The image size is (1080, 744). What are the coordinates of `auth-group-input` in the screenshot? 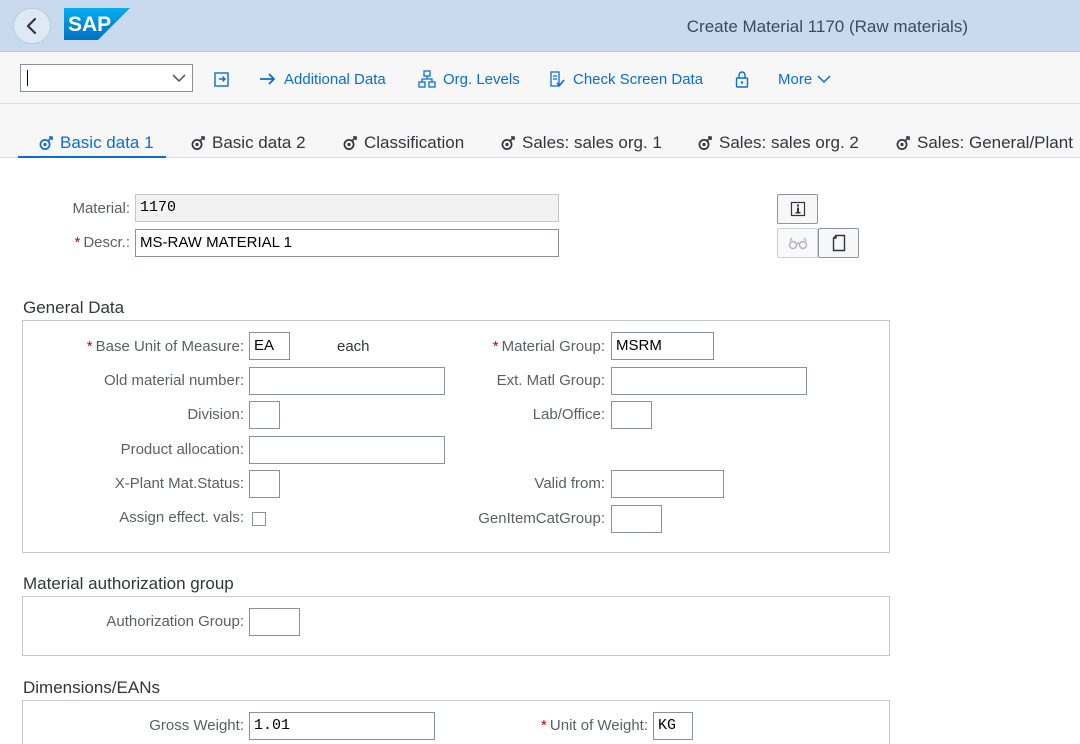 It's located at (274, 622).